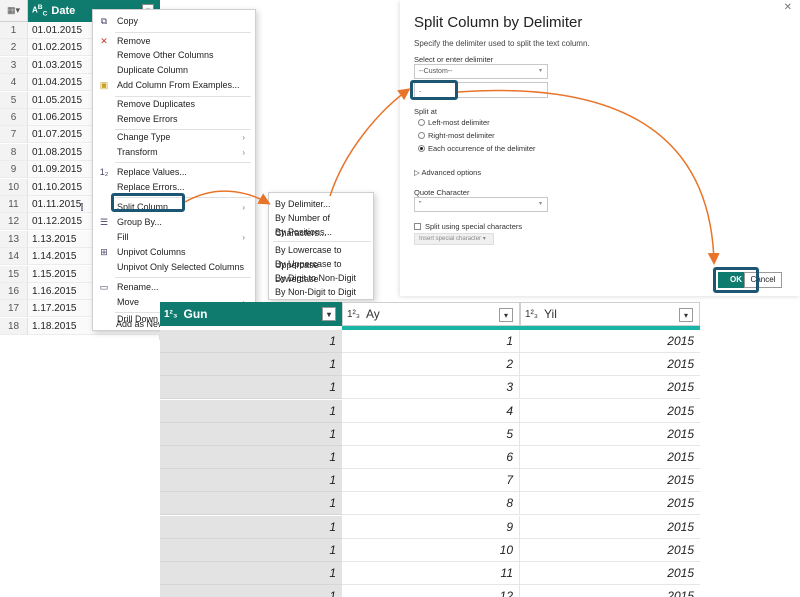 The width and height of the screenshot is (800, 597). Describe the element at coordinates (14, 135) in the screenshot. I see `row-number: 7` at that location.